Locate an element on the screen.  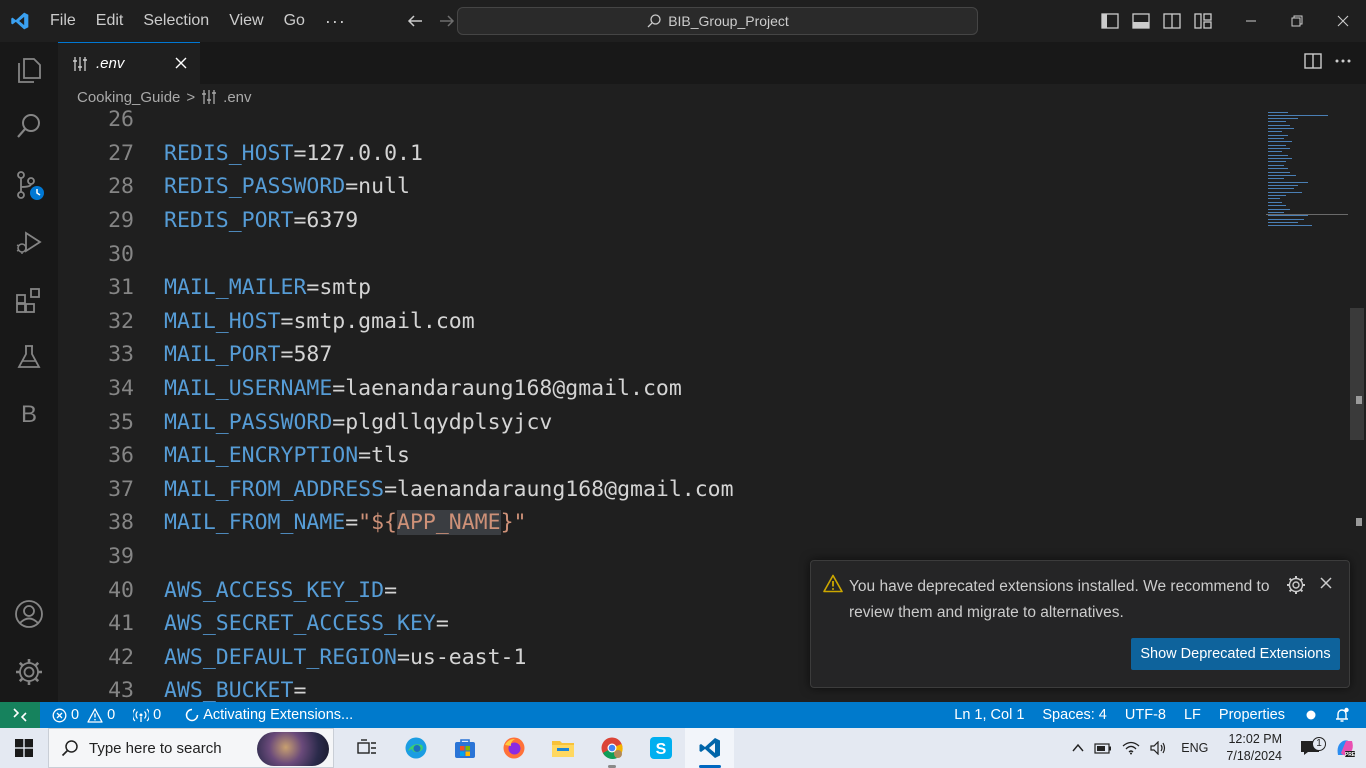
command-center: BIB_Group_Project is located at coordinates (717, 21).